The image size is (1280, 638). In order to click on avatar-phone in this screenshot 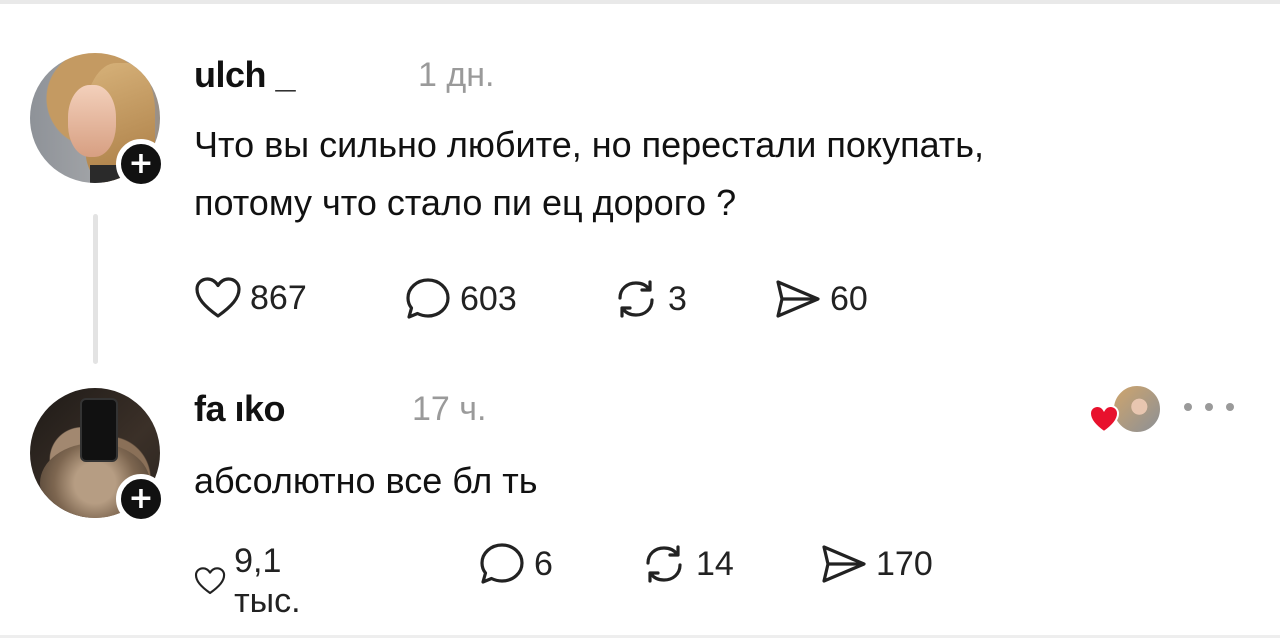, I will do `click(99, 430)`.